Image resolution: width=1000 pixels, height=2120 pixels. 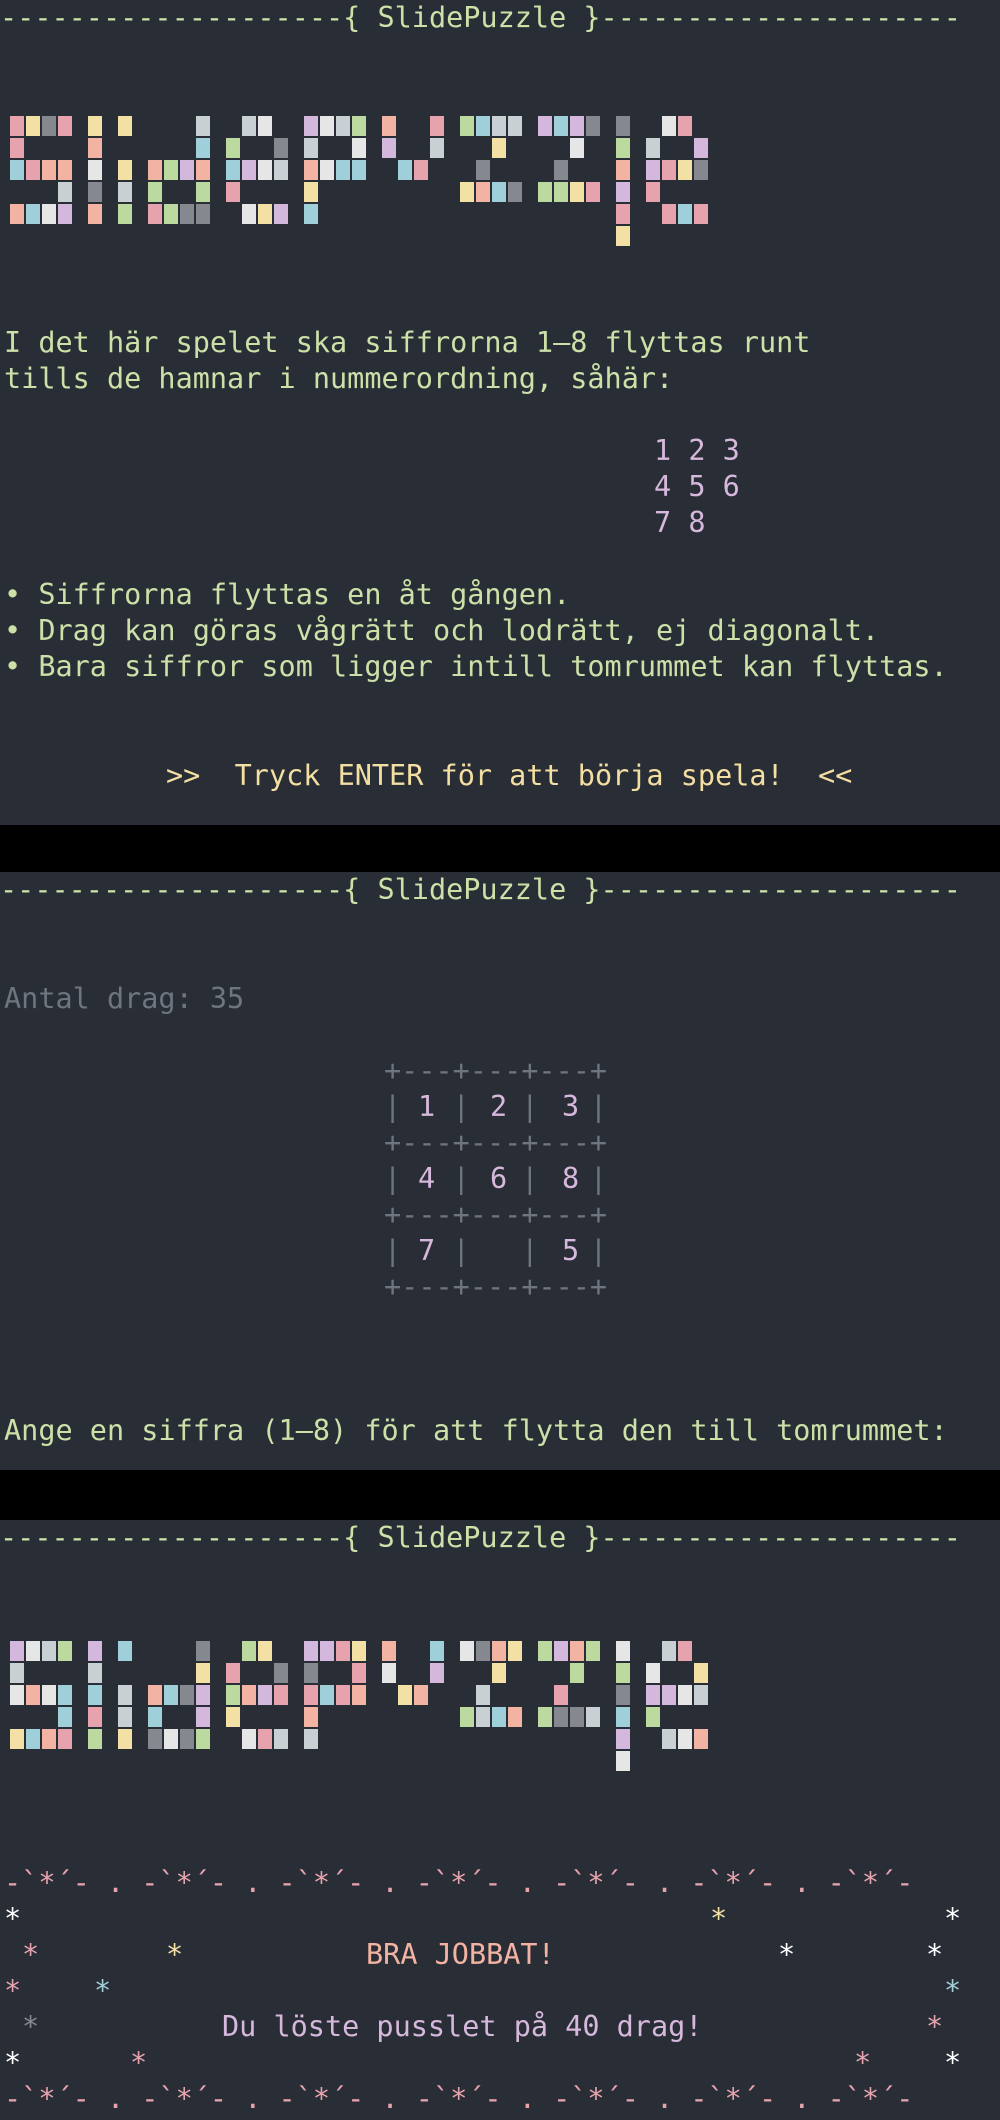 I want to click on slidepuzzle-logo, so click(x=359, y=181).